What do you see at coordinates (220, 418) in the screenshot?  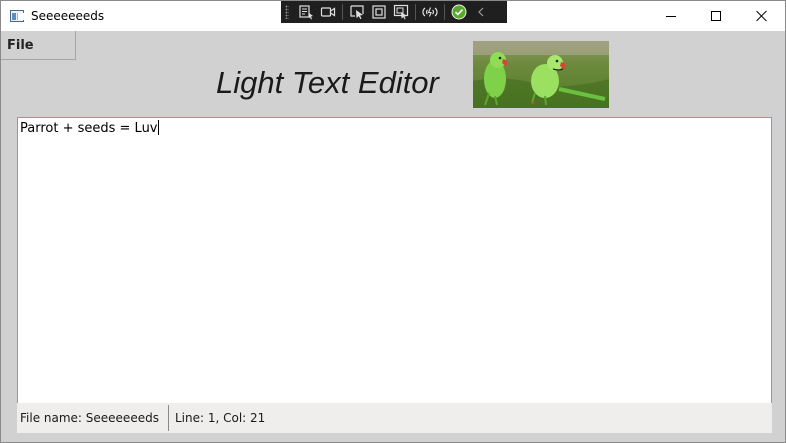 I see `status-cursor-position: Line: 1, Col: 21` at bounding box center [220, 418].